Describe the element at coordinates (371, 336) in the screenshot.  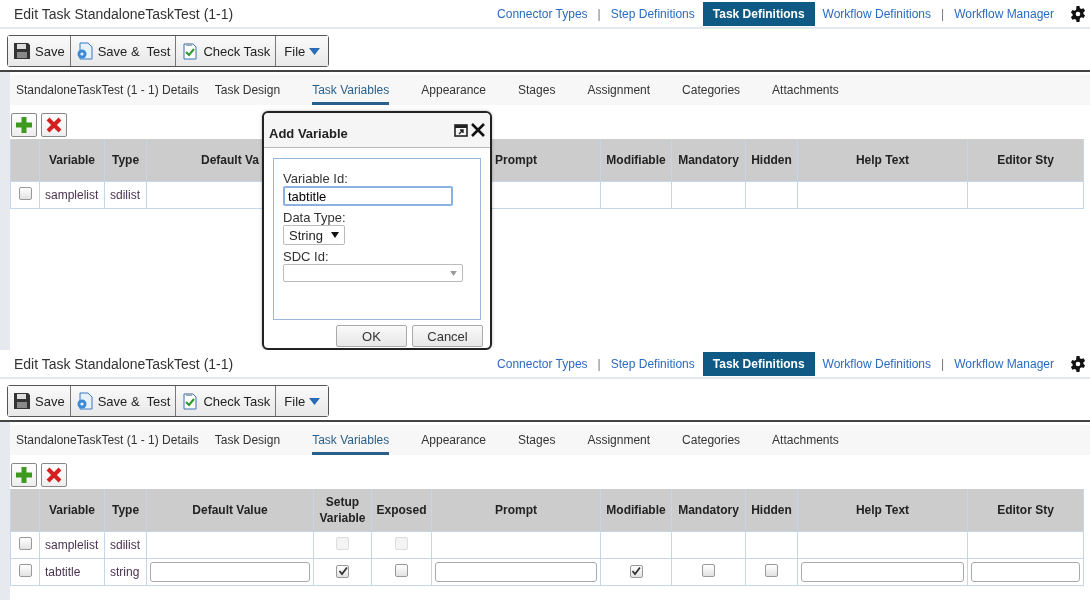
I see `dialog-button: OK` at that location.